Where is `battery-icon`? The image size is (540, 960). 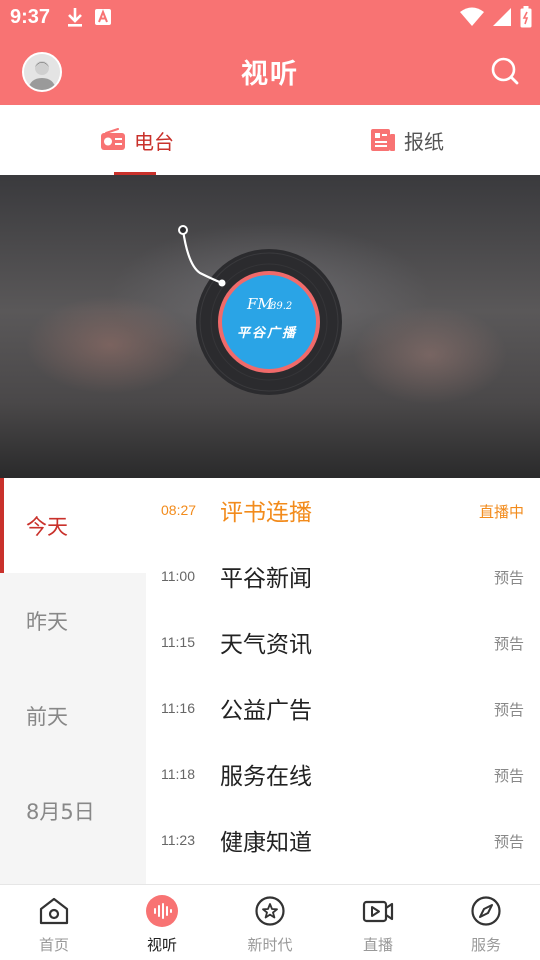
battery-icon is located at coordinates (526, 17).